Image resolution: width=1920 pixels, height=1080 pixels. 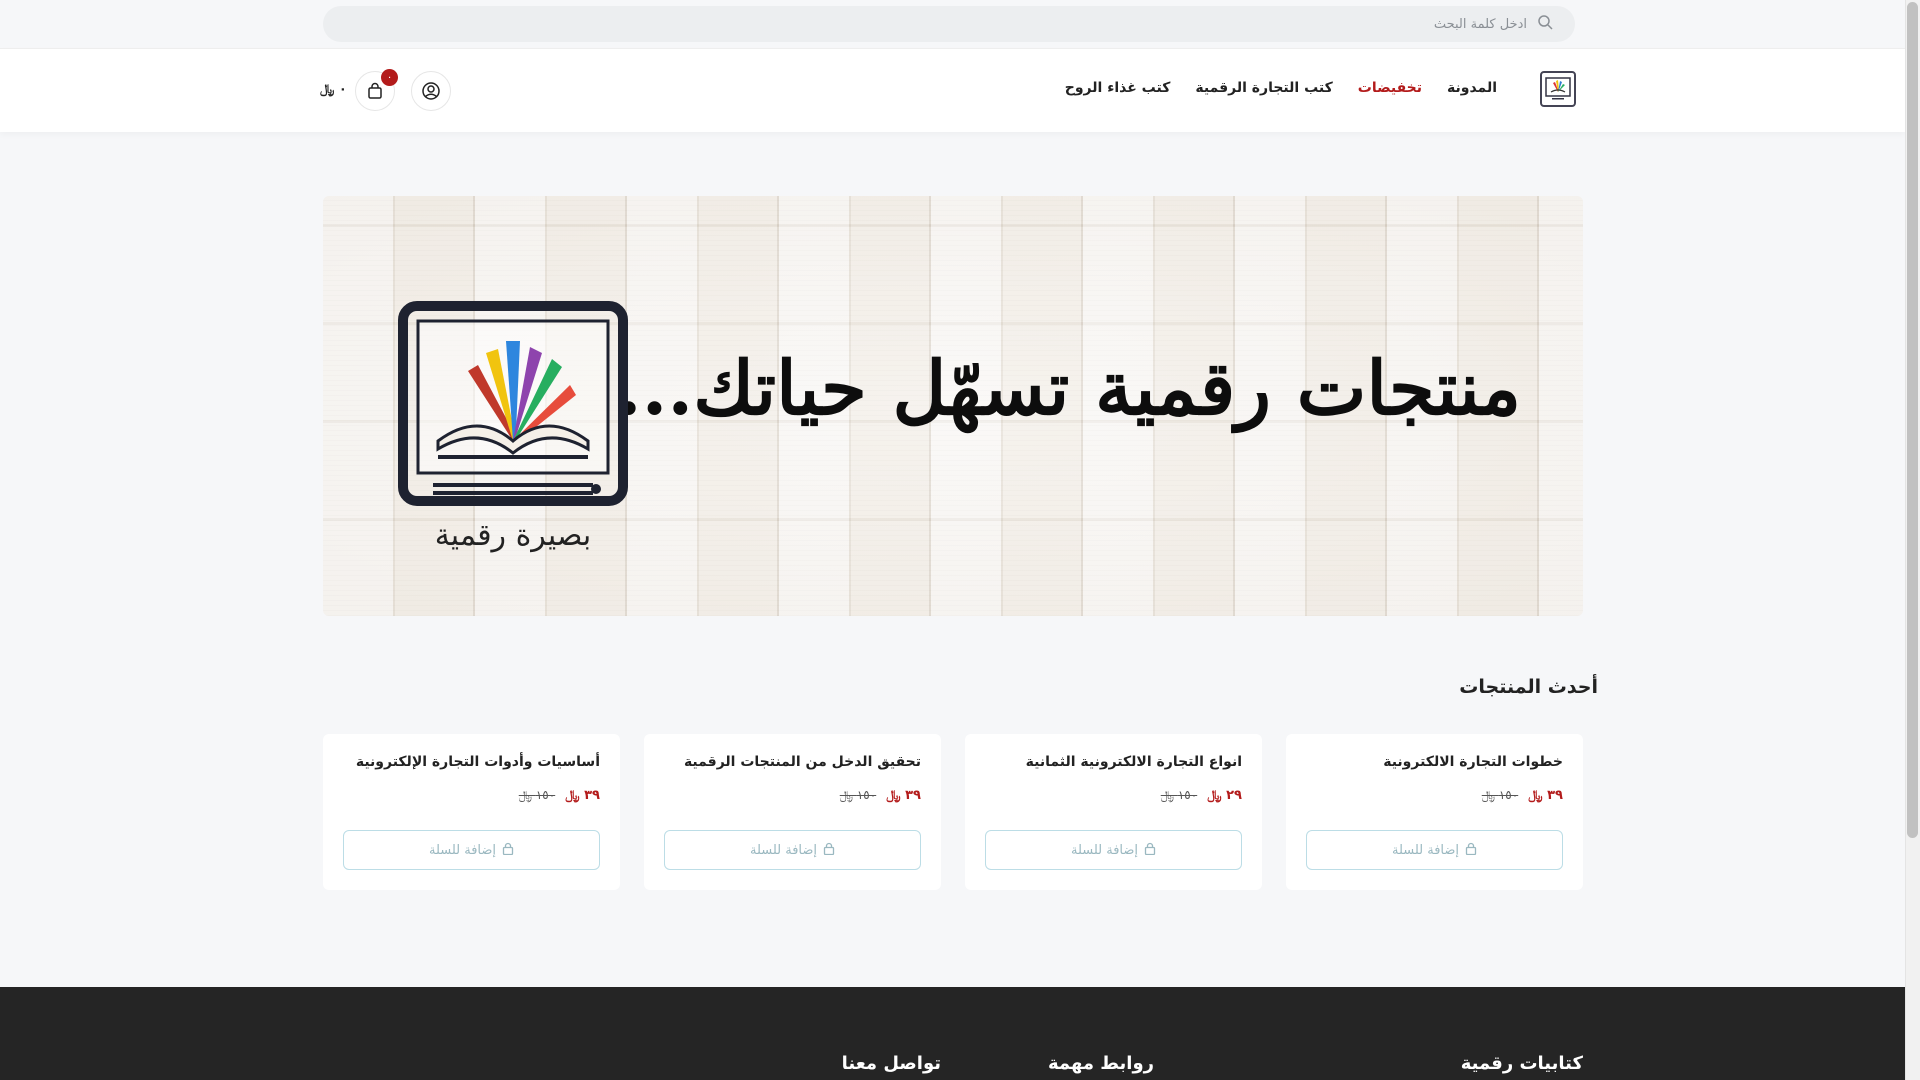 I want to click on footer-heading-links: روابط مهمة, so click(x=1100, y=1063).